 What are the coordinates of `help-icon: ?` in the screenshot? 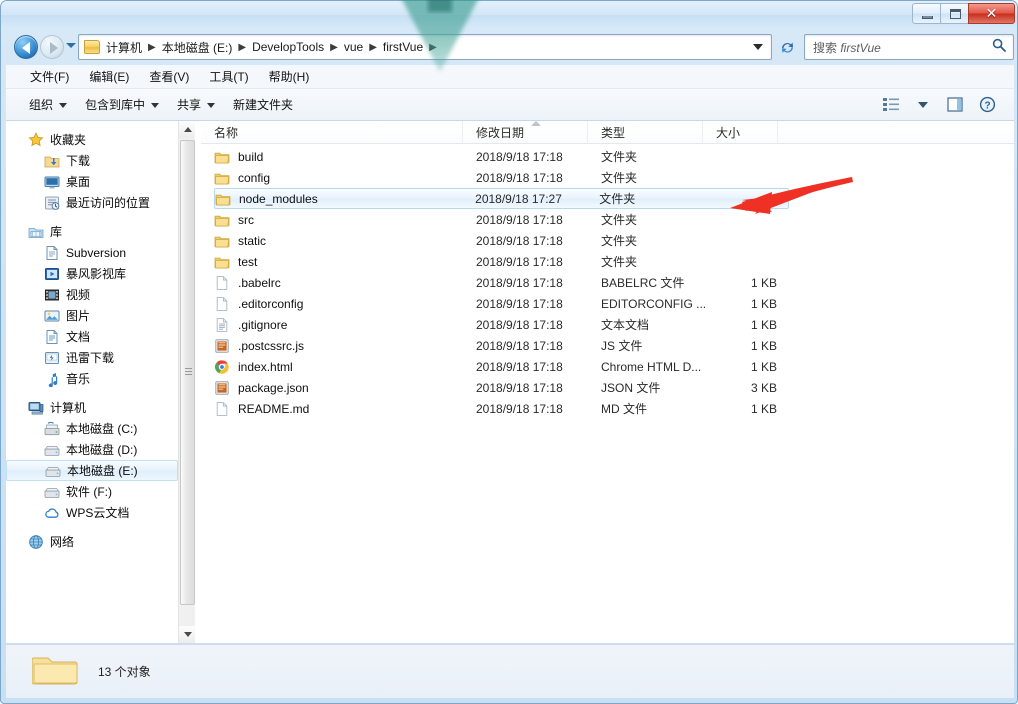 It's located at (987, 105).